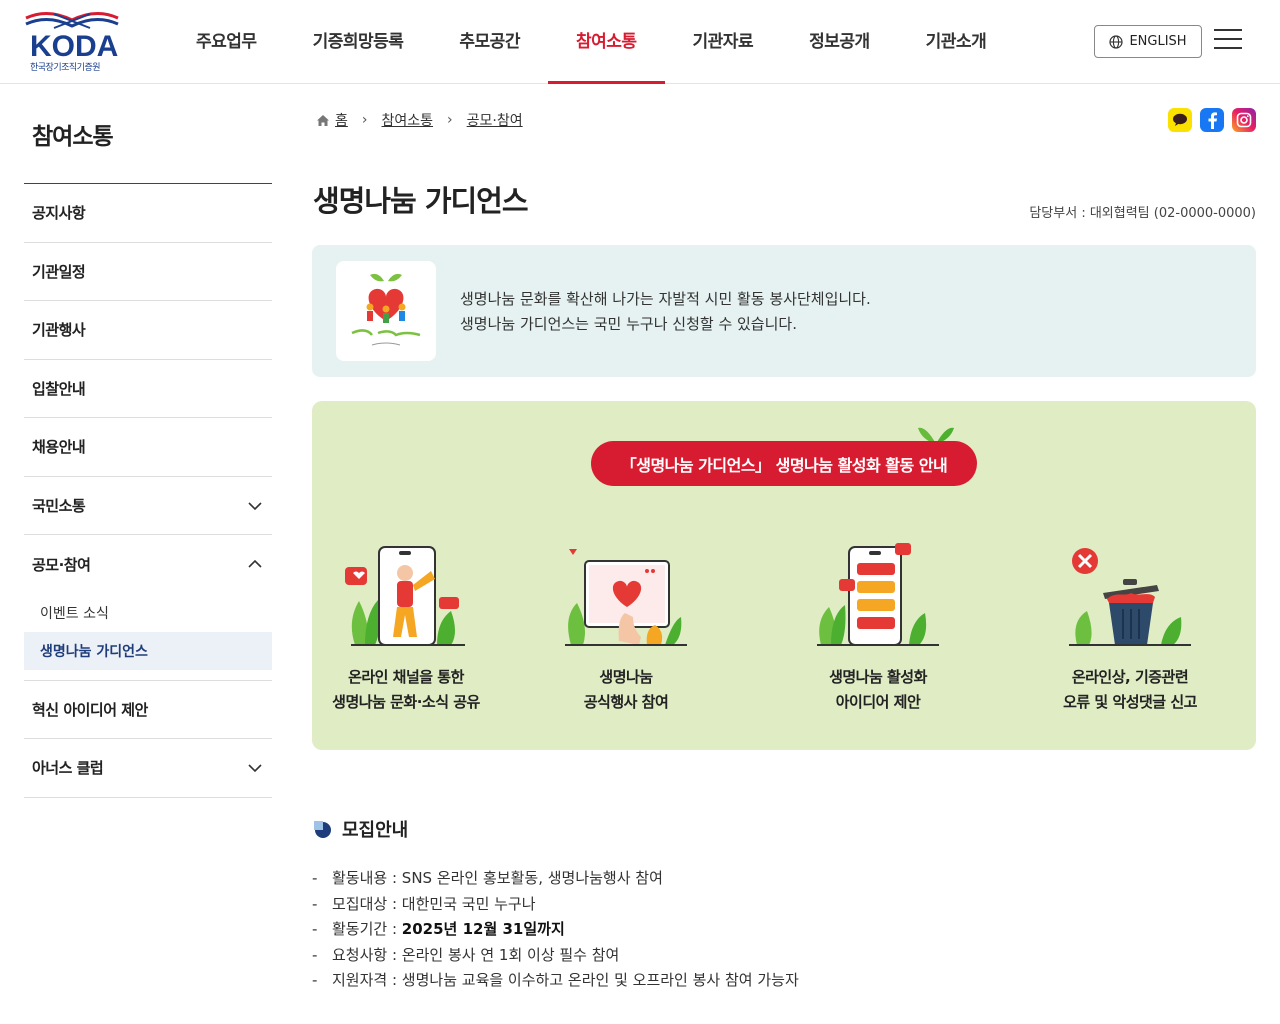  I want to click on breadcrumb-level1: 참여소통, so click(408, 120).